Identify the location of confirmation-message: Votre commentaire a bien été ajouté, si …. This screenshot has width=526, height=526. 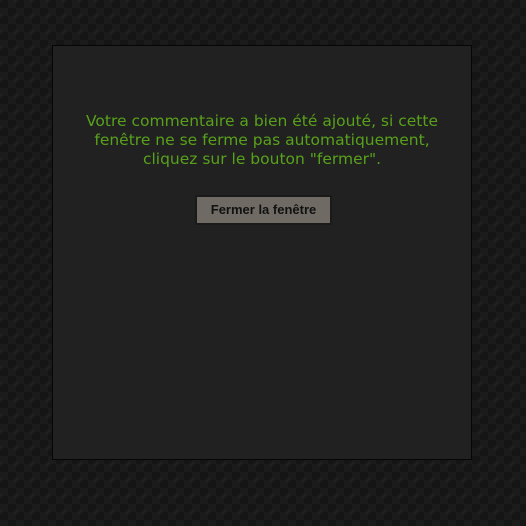
(262, 140).